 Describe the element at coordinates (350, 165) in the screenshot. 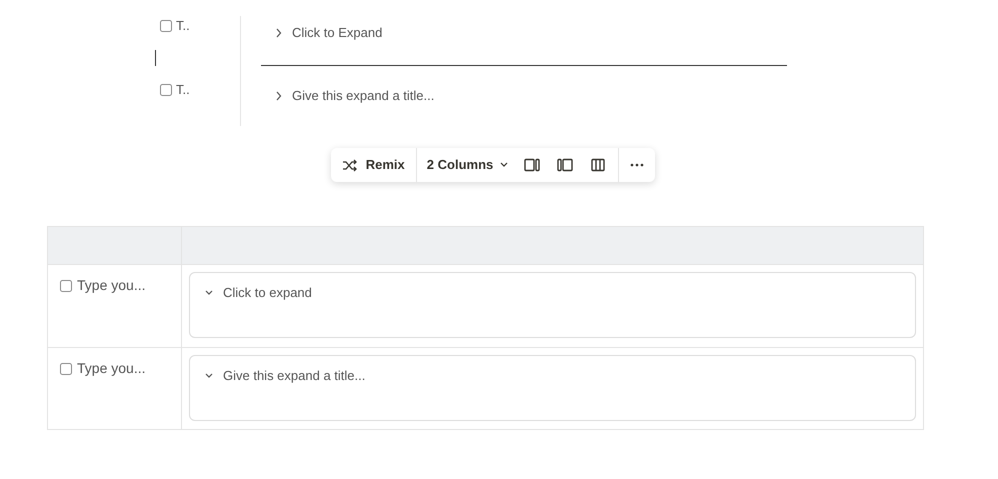

I see `shuffle-icon` at that location.